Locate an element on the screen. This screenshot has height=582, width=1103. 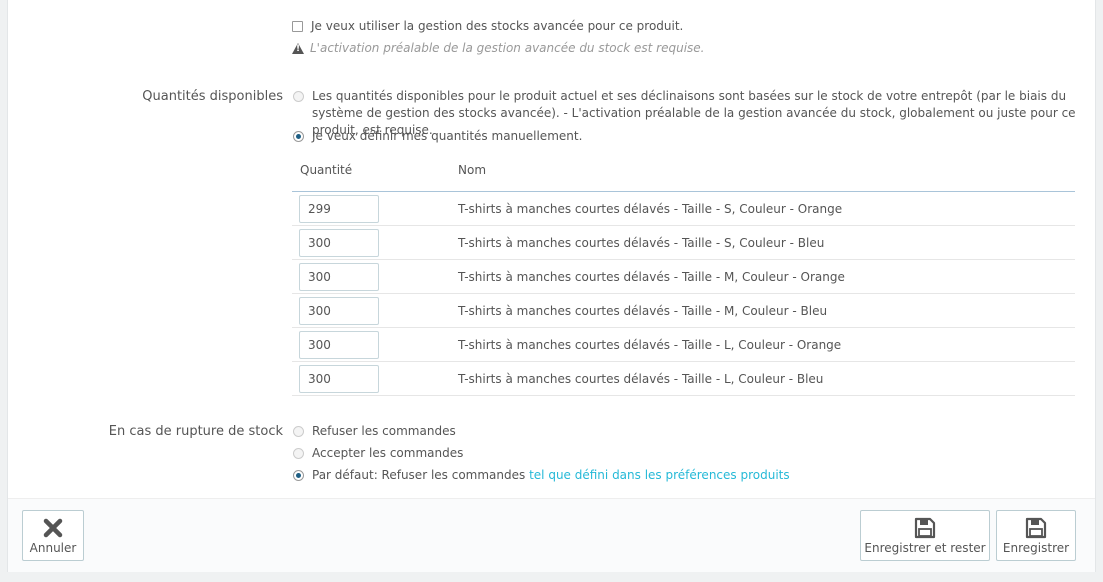
advanced-stock-checkbox is located at coordinates (297, 26).